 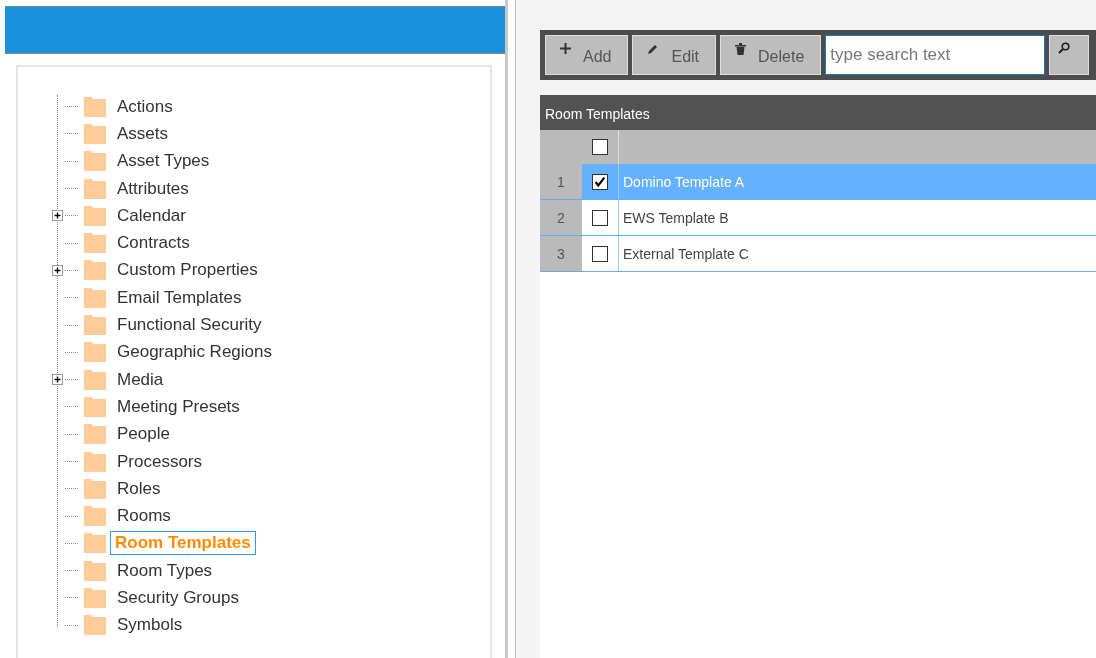 I want to click on trash-icon, so click(x=741, y=49).